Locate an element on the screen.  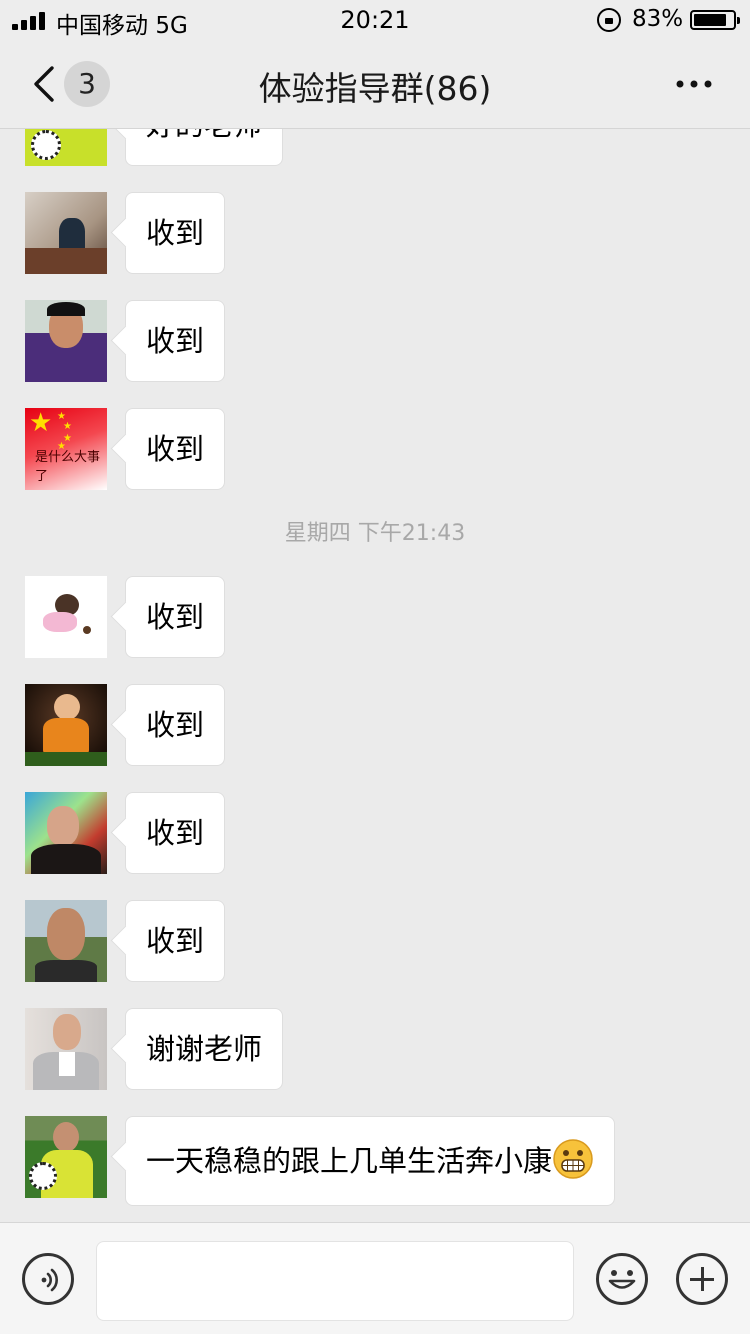
avatar-robe is located at coordinates (66, 736).